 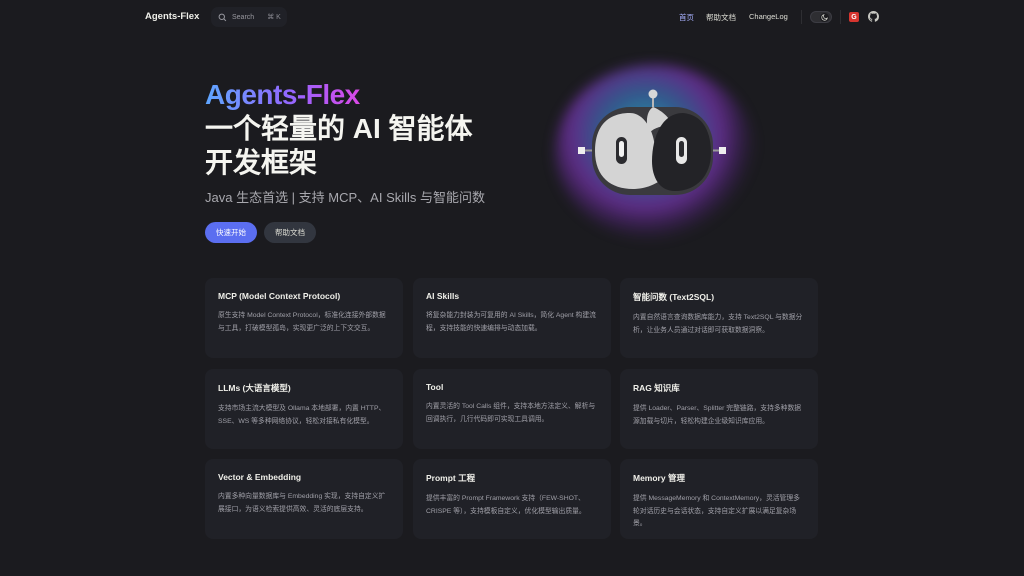 What do you see at coordinates (652, 142) in the screenshot?
I see `robot-logo-icon` at bounding box center [652, 142].